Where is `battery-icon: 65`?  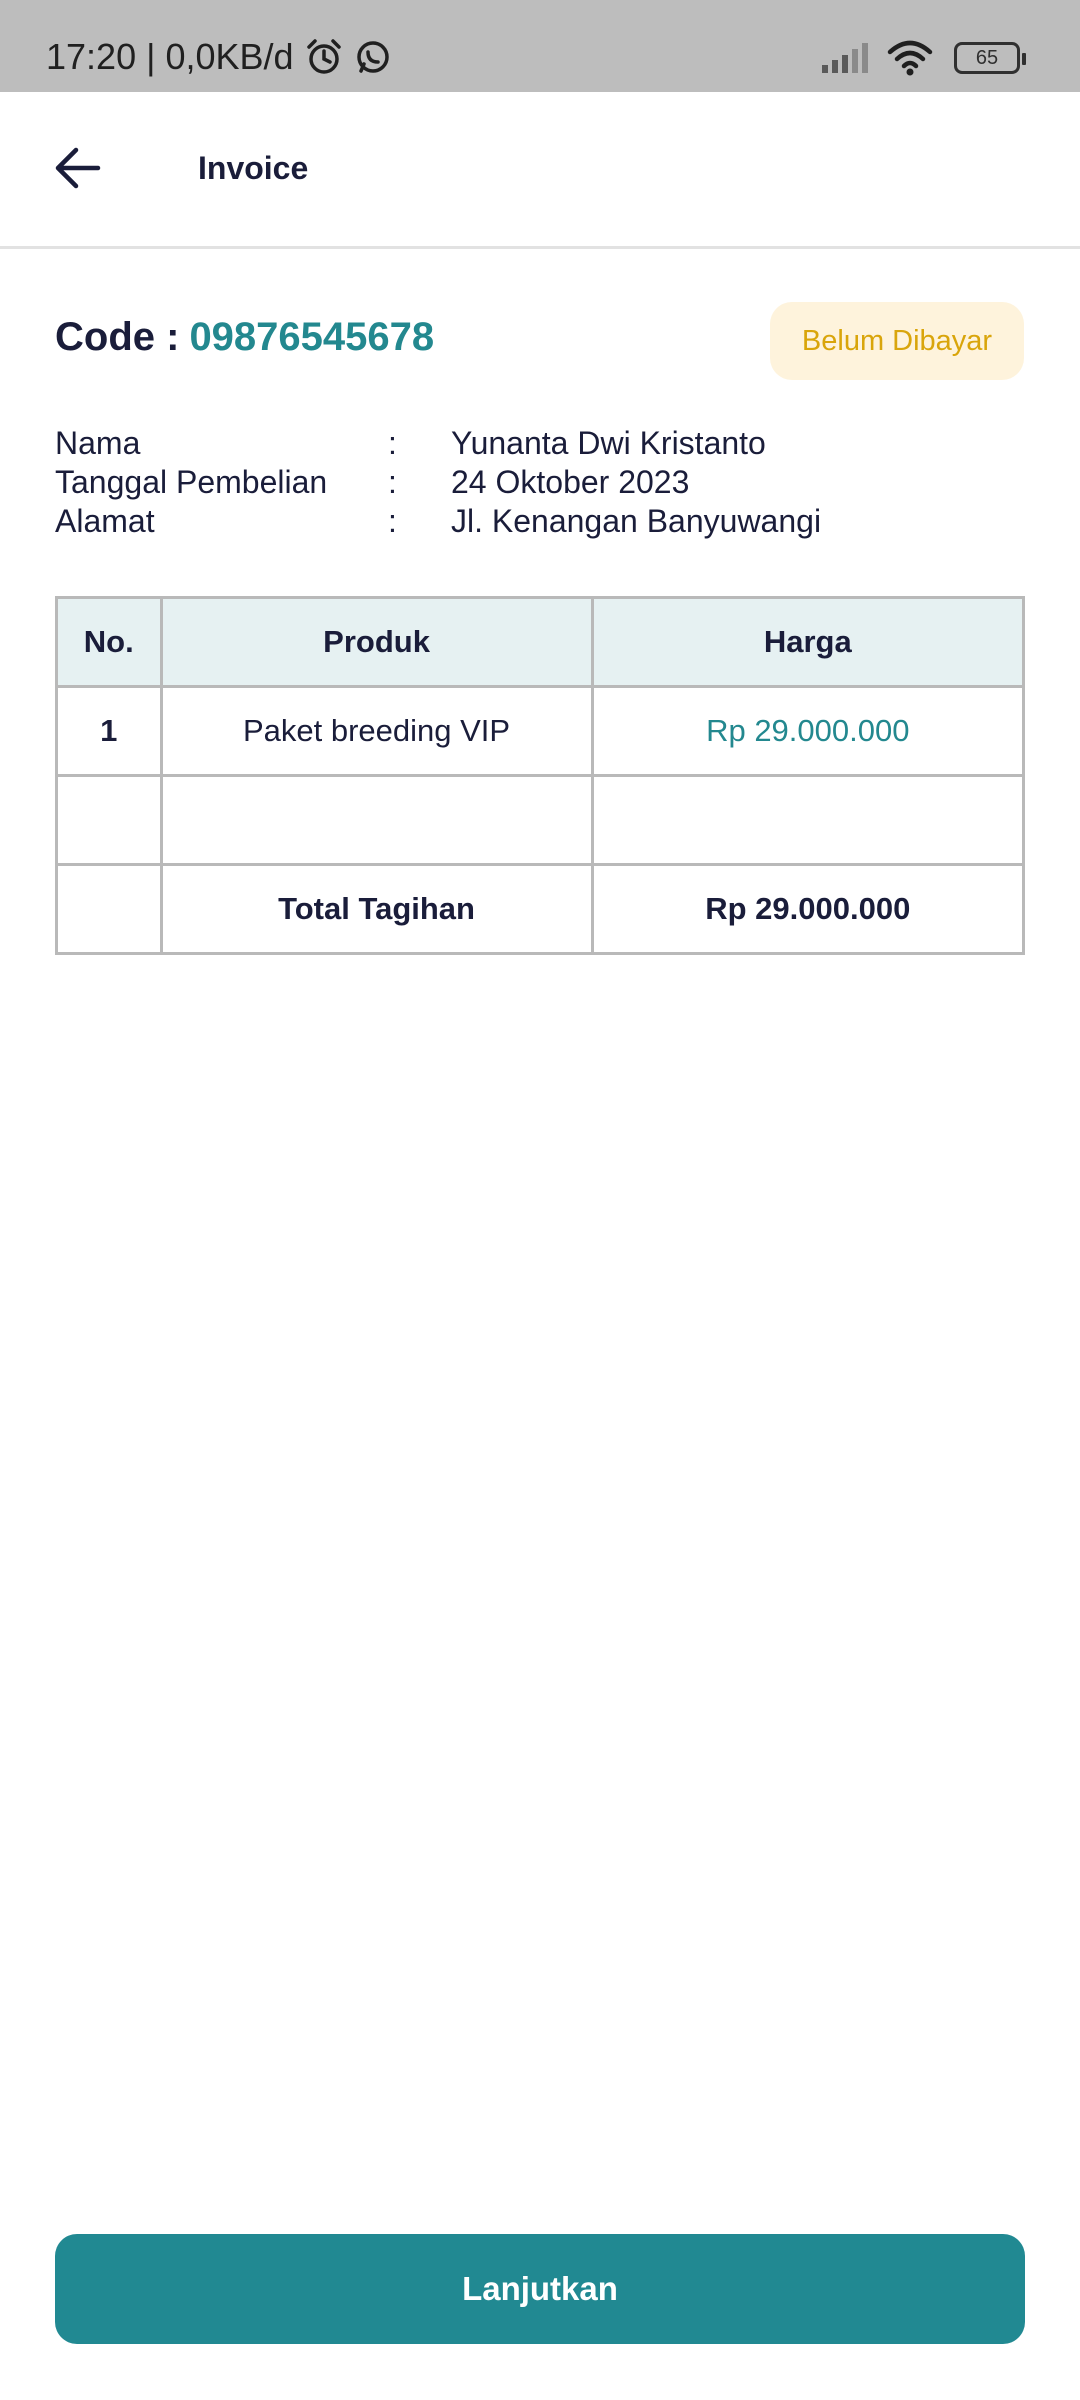
battery-icon: 65 is located at coordinates (990, 58).